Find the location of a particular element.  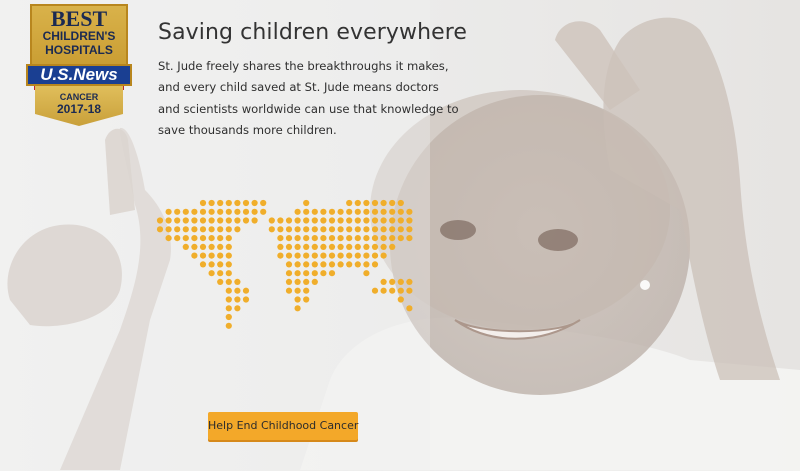

badge-bottom: CANCER 2017-18 is located at coordinates (79, 106).